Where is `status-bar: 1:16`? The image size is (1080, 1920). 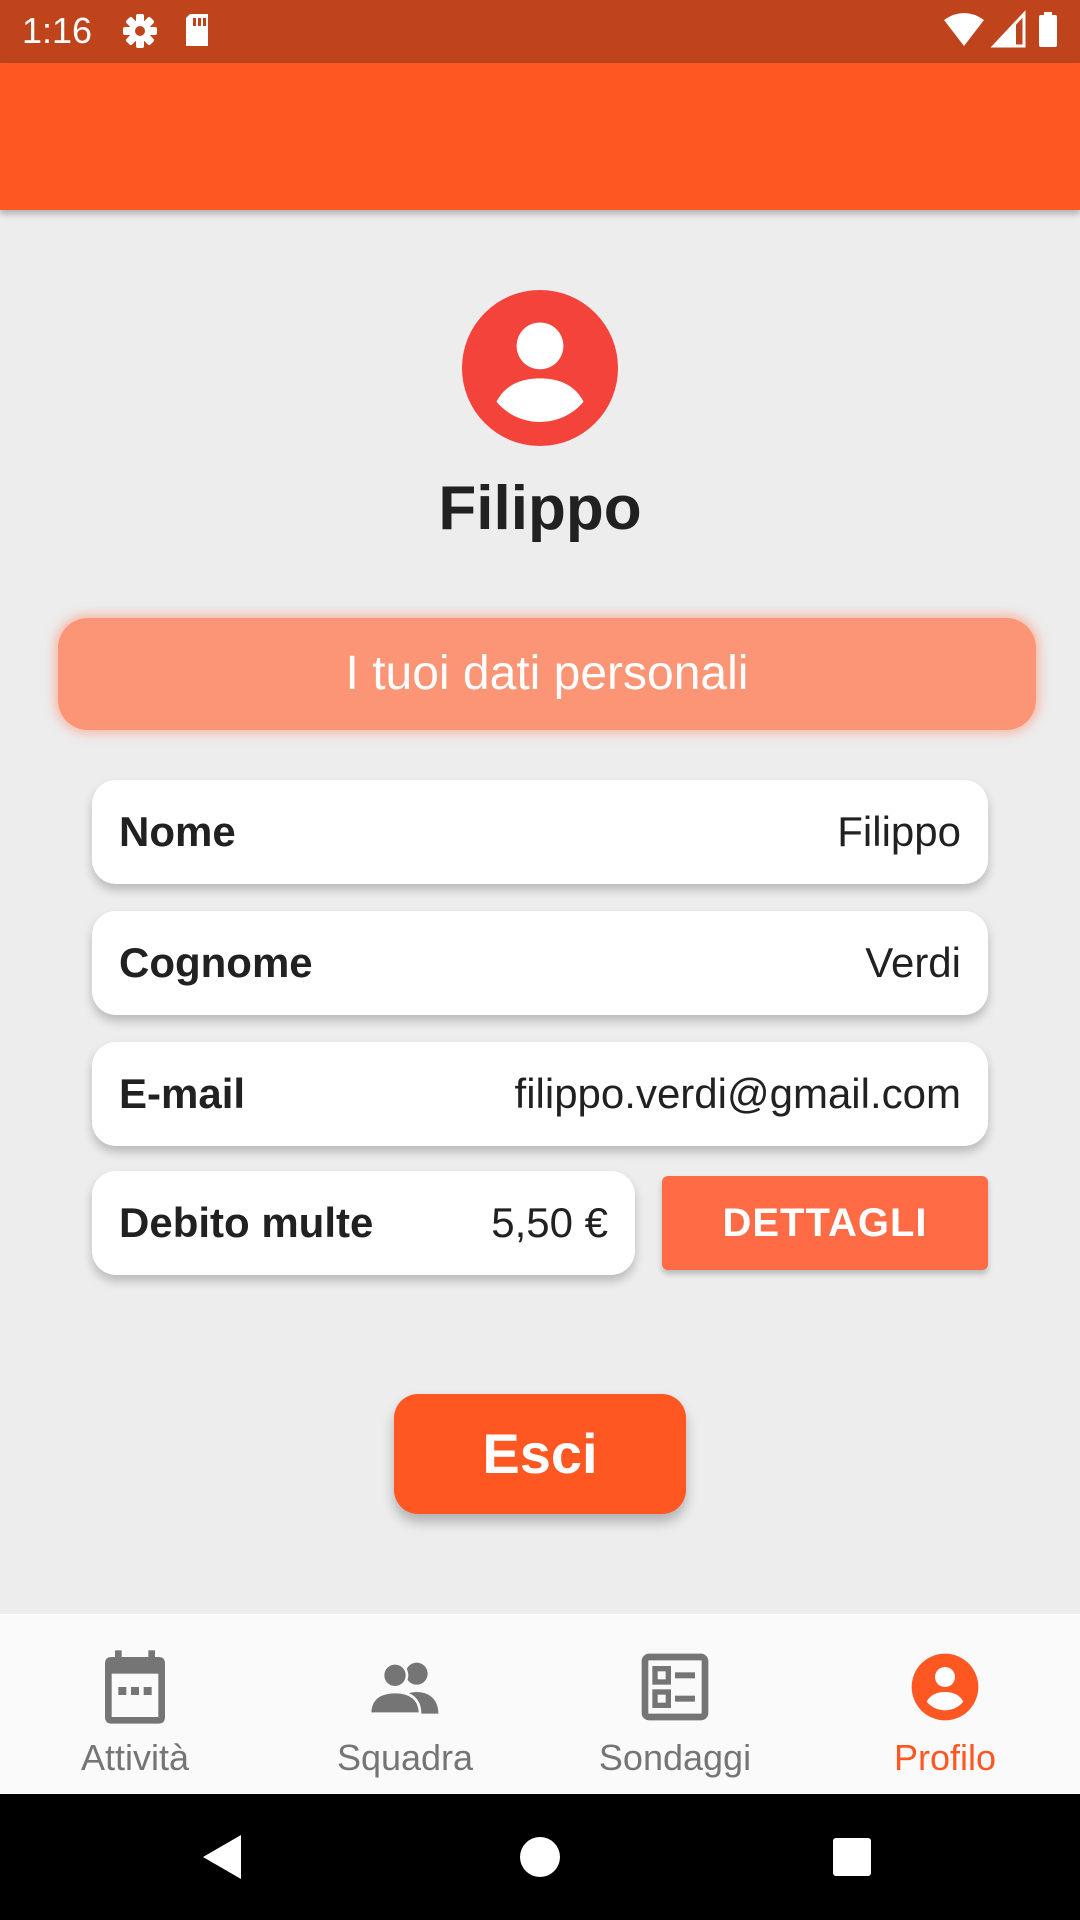
status-bar: 1:16 is located at coordinates (540, 31).